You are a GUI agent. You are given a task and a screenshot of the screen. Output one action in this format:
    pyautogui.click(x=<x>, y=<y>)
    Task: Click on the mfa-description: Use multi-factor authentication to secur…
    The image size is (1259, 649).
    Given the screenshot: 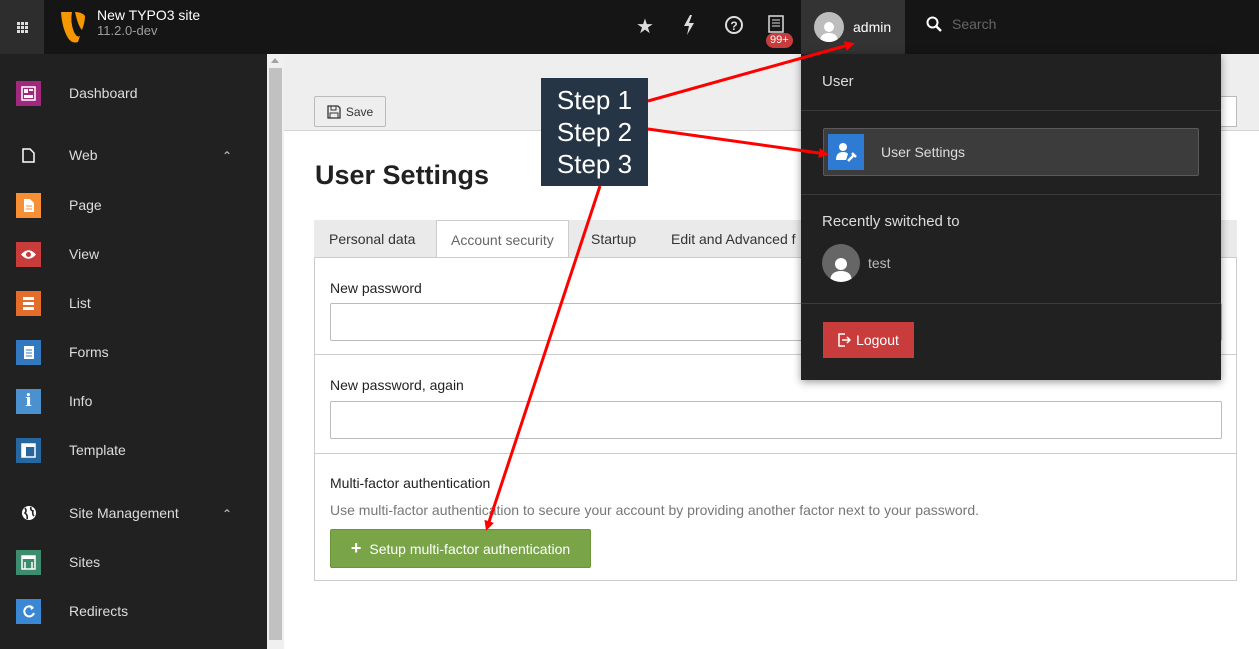 What is the action you would take?
    pyautogui.click(x=655, y=510)
    